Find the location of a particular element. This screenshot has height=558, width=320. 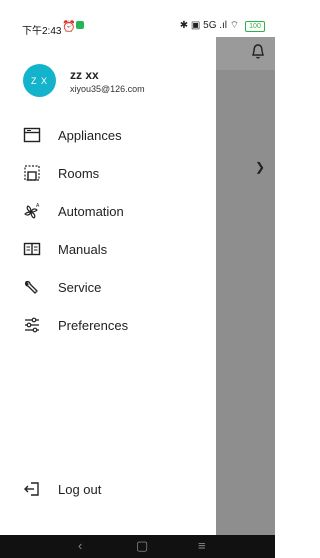

menu-item-appliances: Appliances is located at coordinates (108, 135).